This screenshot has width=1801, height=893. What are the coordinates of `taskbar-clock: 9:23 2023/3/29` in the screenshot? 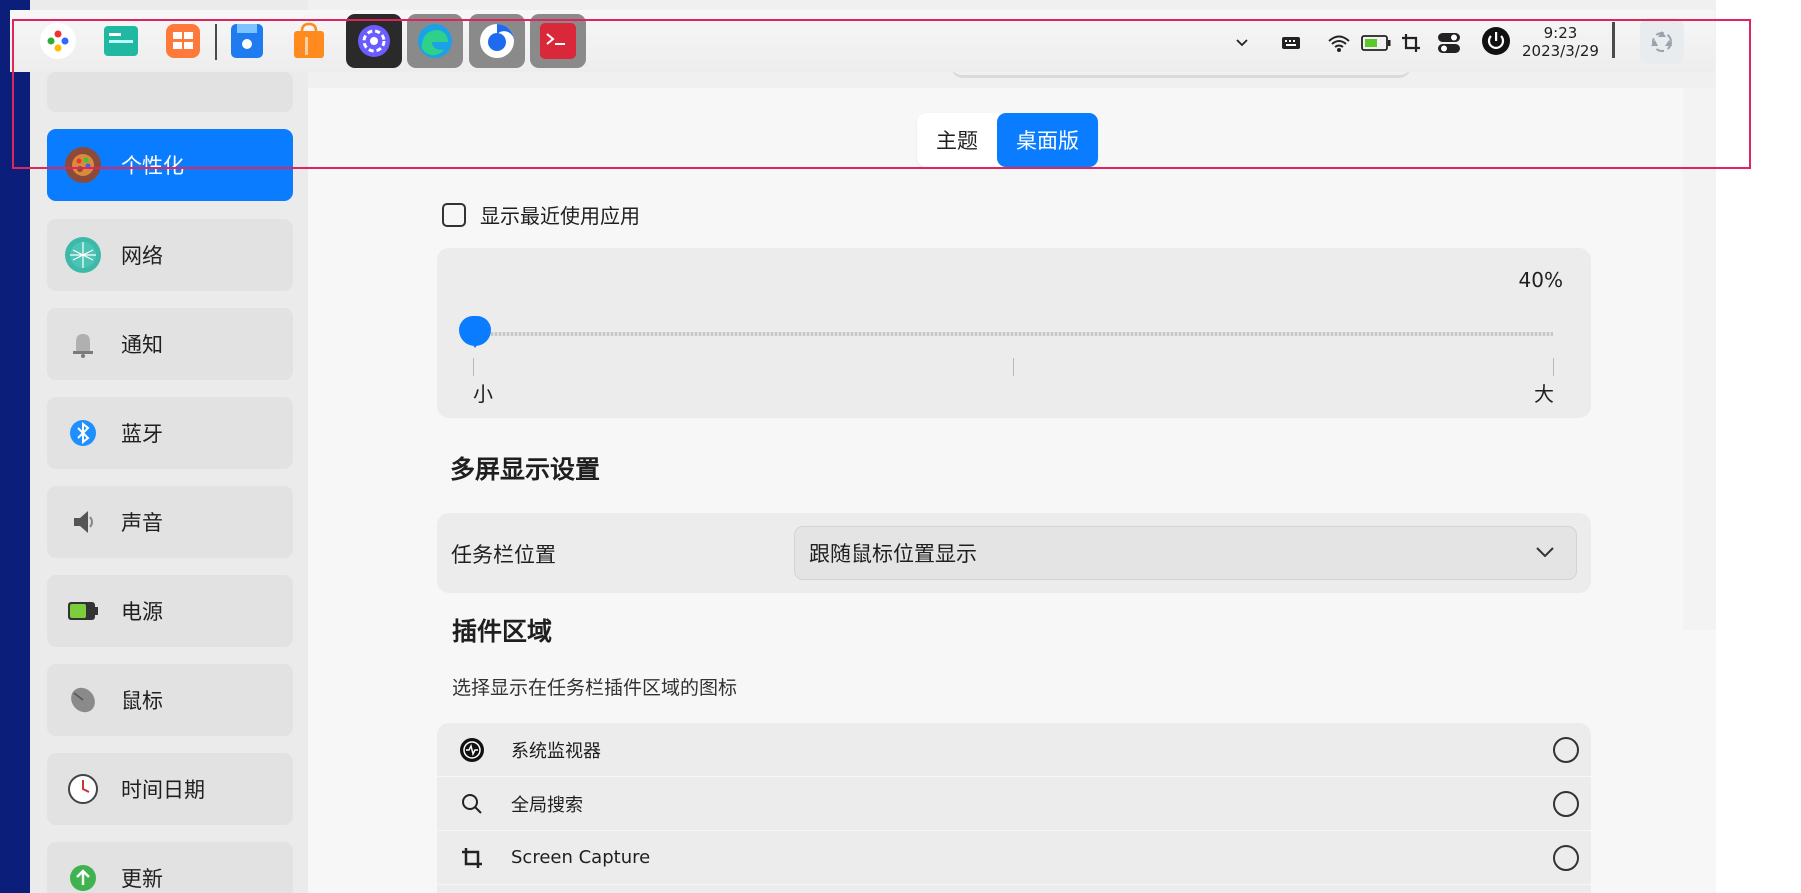 It's located at (1560, 42).